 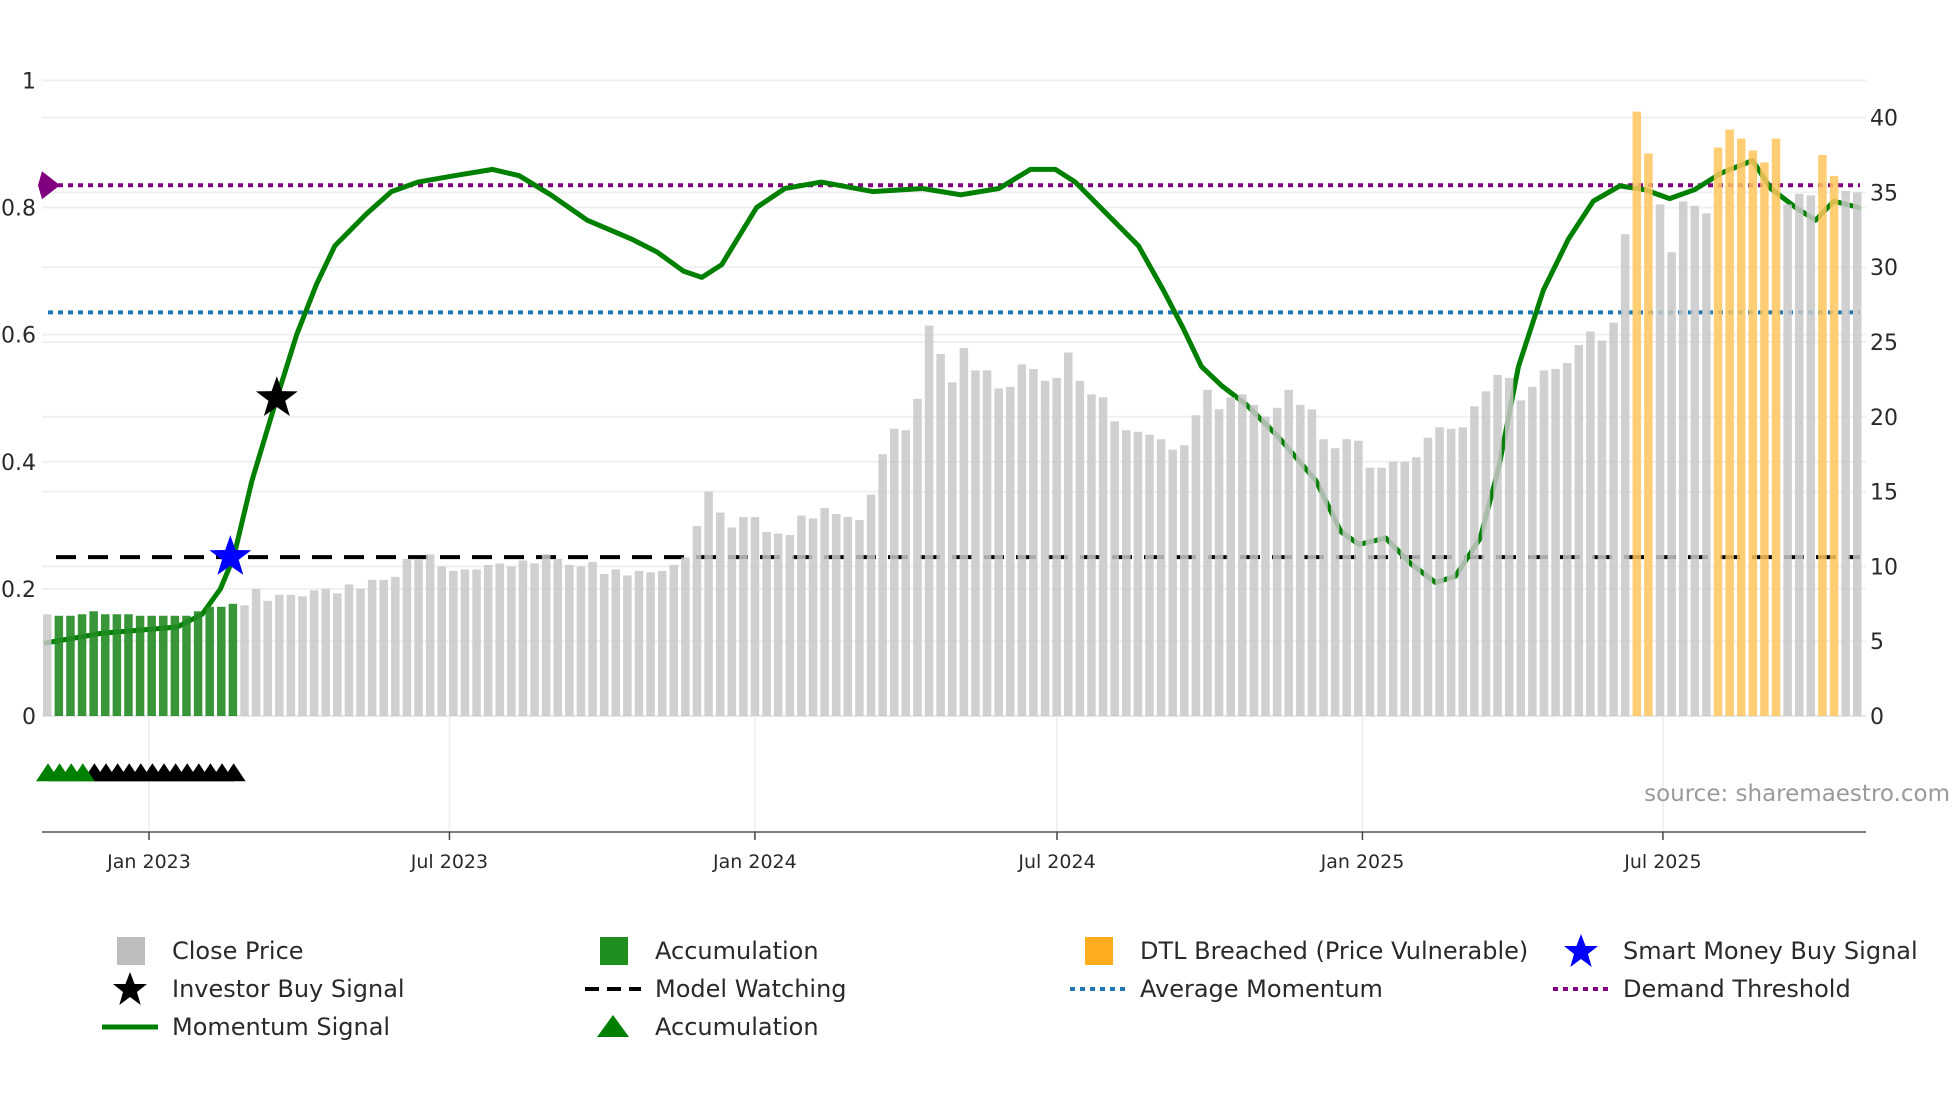 What do you see at coordinates (701, 1027) in the screenshot?
I see `legend-accumulation-marker: Accumulation` at bounding box center [701, 1027].